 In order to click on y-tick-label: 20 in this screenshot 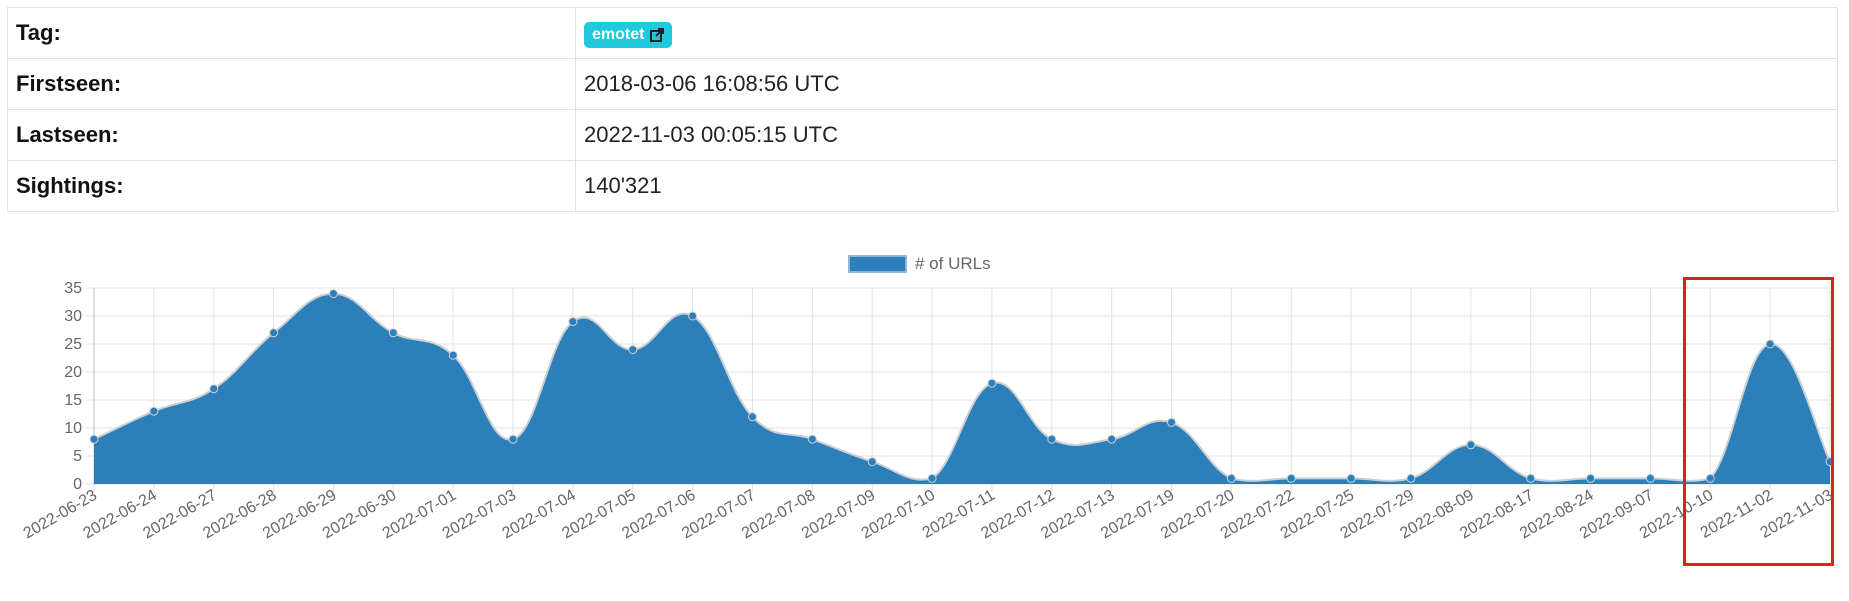, I will do `click(73, 372)`.